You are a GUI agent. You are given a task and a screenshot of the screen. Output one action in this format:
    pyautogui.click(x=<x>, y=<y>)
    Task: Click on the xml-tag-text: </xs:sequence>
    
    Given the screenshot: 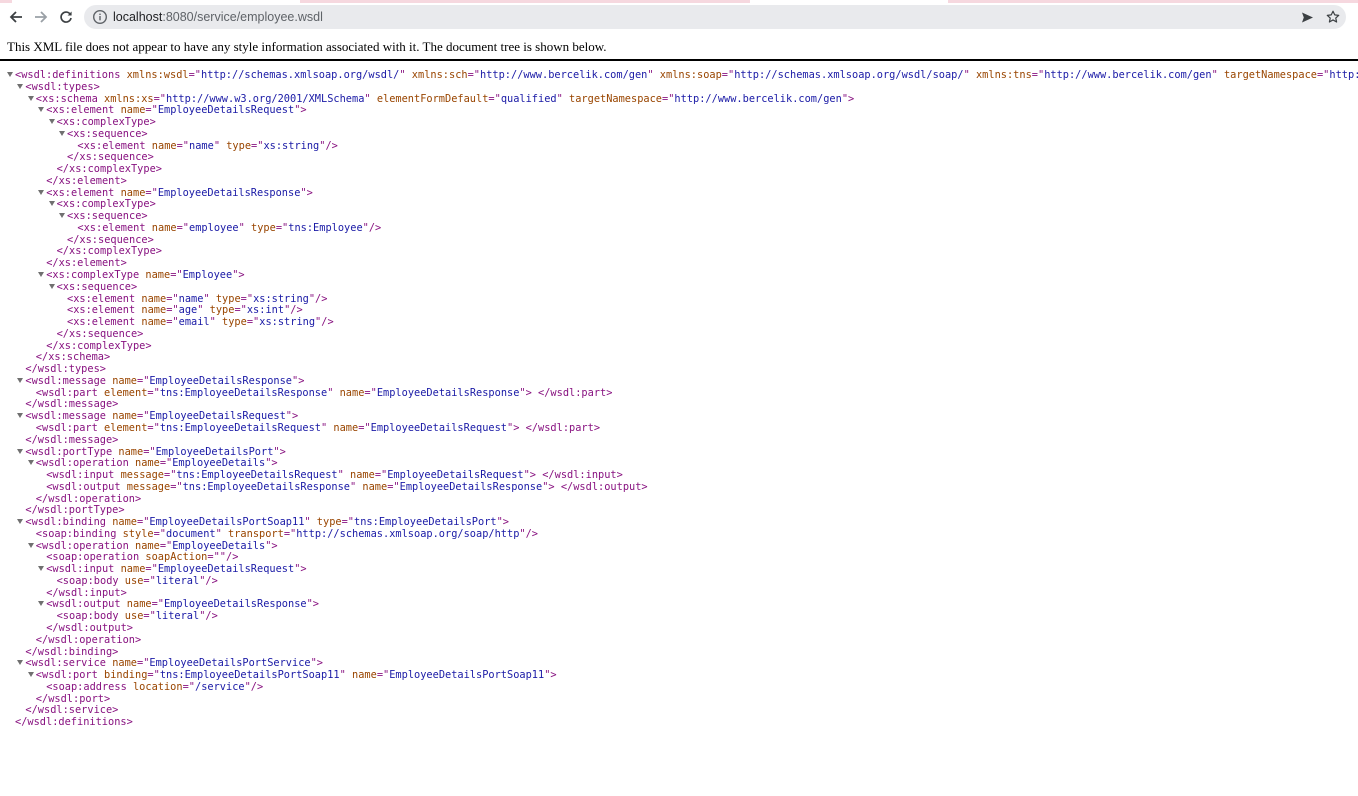 What is the action you would take?
    pyautogui.click(x=100, y=333)
    